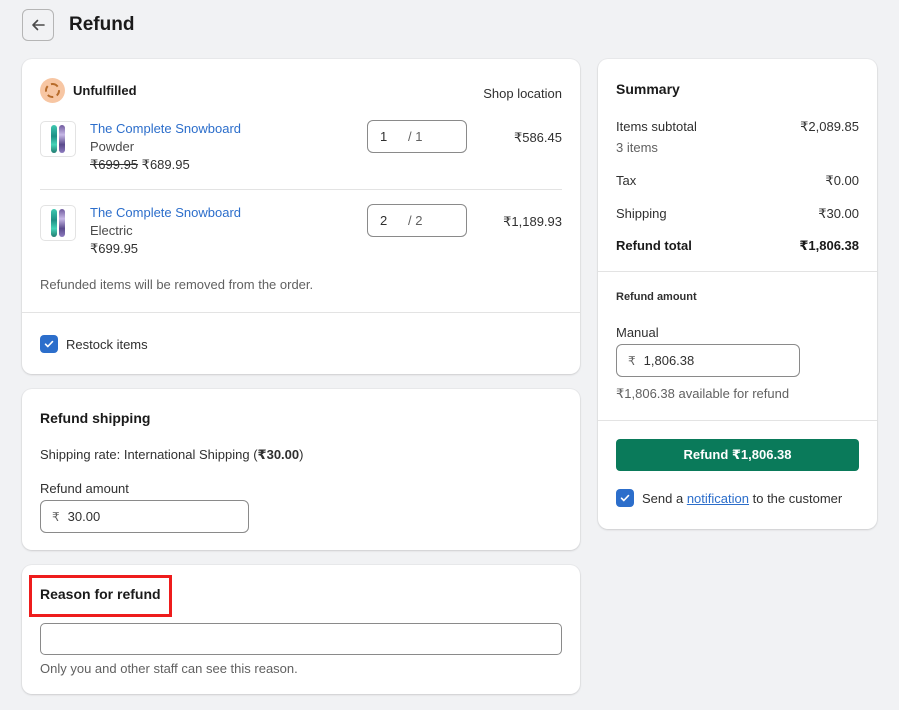 The image size is (899, 710). I want to click on shipping-rate-close: ), so click(301, 454).